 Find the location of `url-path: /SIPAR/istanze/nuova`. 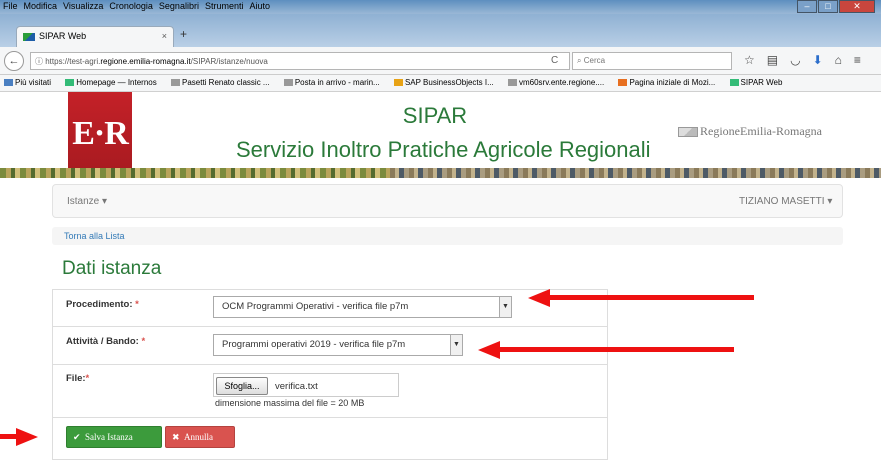

url-path: /SIPAR/istanze/nuova is located at coordinates (229, 61).